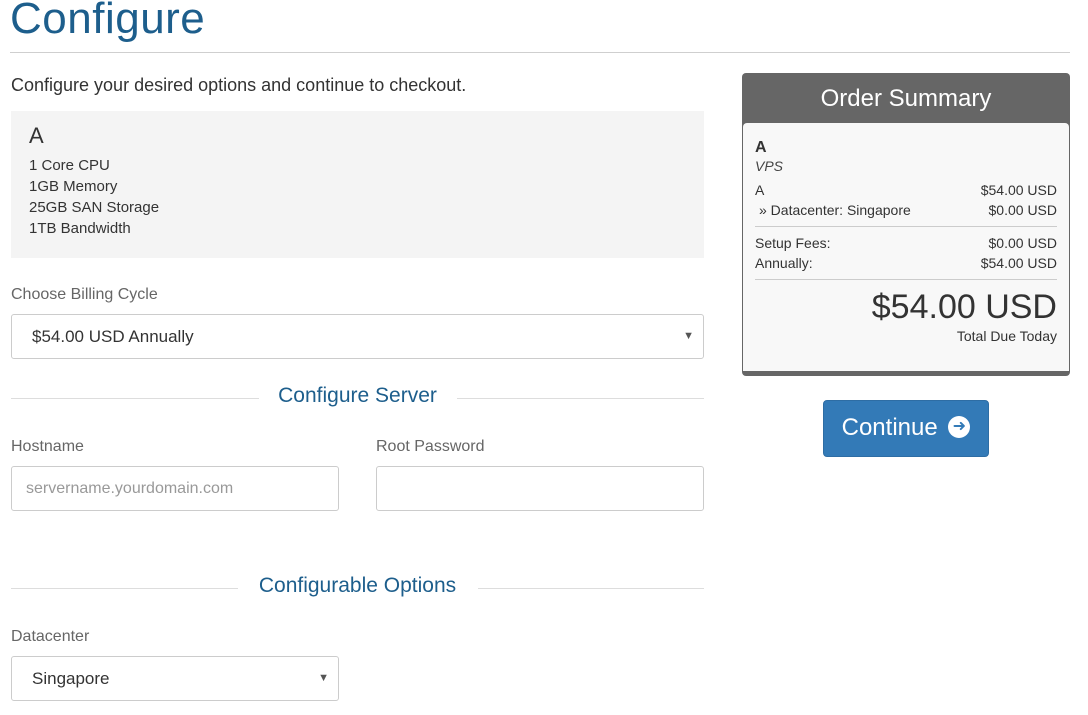 This screenshot has height=715, width=1088. What do you see at coordinates (94, 207) in the screenshot?
I see `product-feature: 25GB SAN Storage` at bounding box center [94, 207].